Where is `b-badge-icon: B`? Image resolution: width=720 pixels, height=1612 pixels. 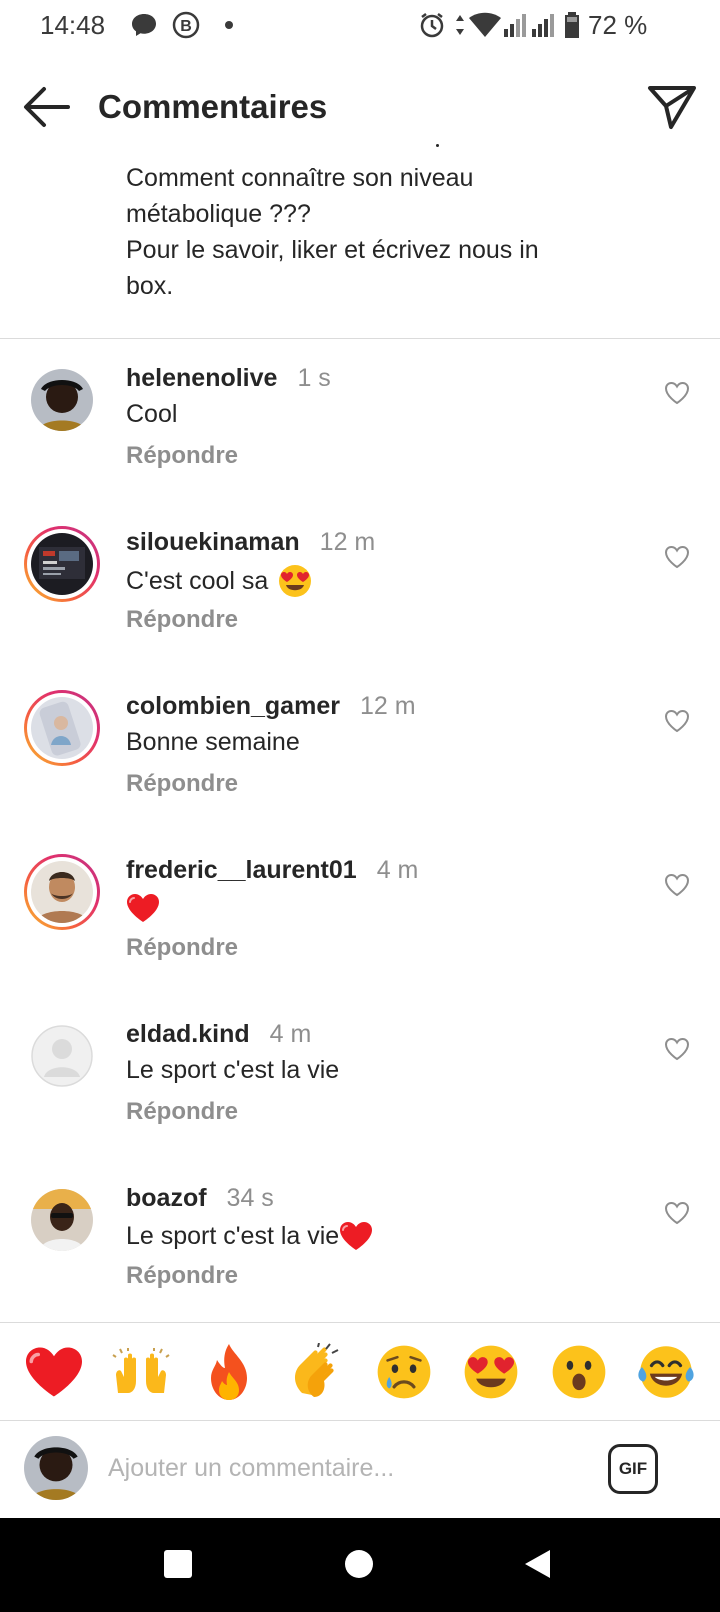 b-badge-icon: B is located at coordinates (186, 25).